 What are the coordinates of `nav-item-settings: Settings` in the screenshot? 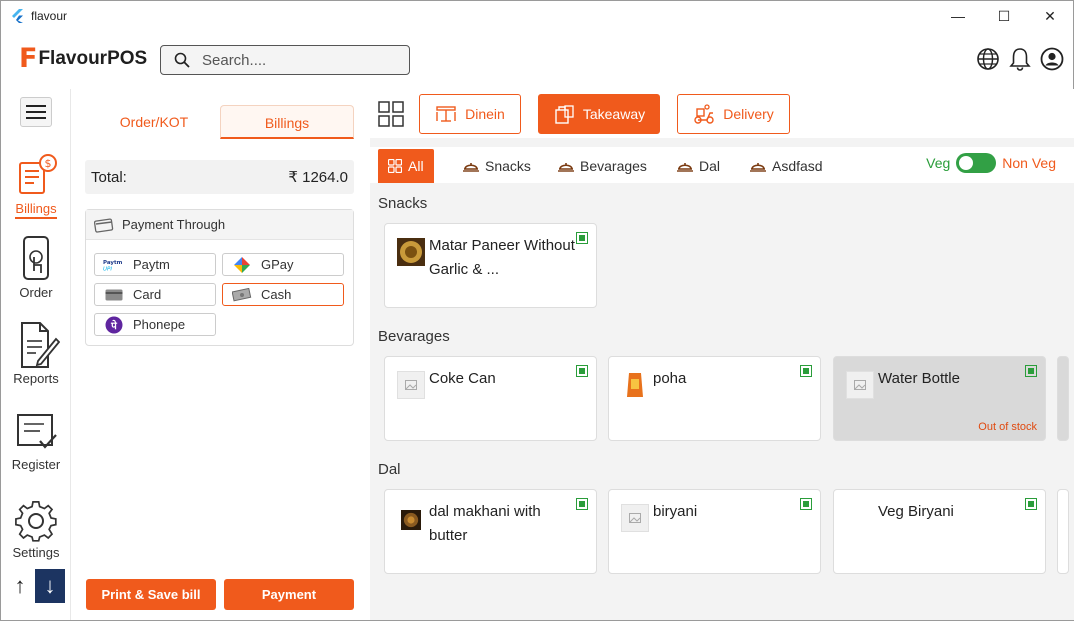 It's located at (36, 529).